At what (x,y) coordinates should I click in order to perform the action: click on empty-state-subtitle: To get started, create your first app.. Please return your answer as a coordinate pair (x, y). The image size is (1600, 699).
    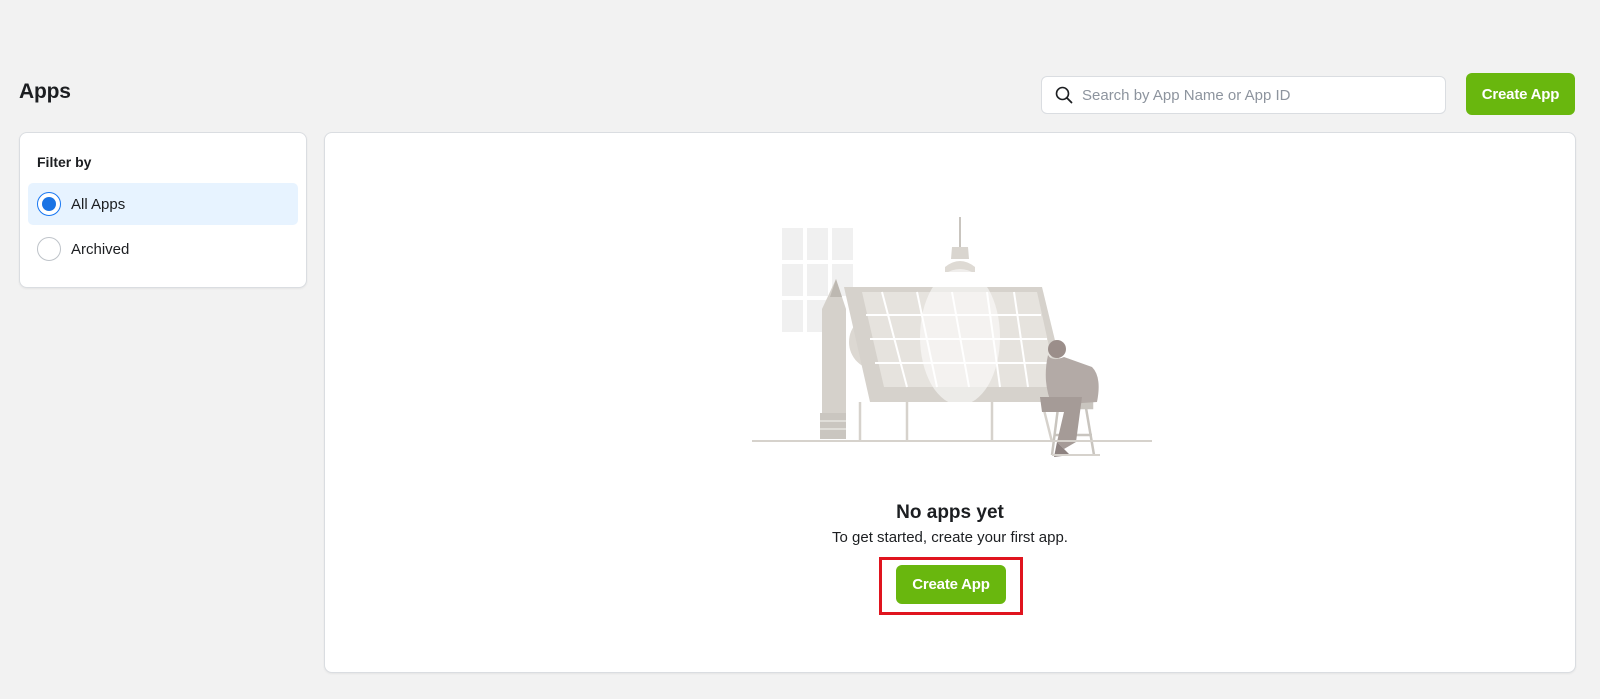
    Looking at the image, I should click on (950, 537).